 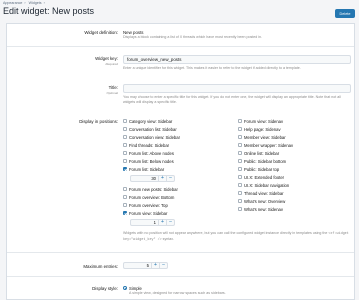 What do you see at coordinates (148, 153) in the screenshot?
I see `position-checkbox: Forum list: Above nodes` at bounding box center [148, 153].